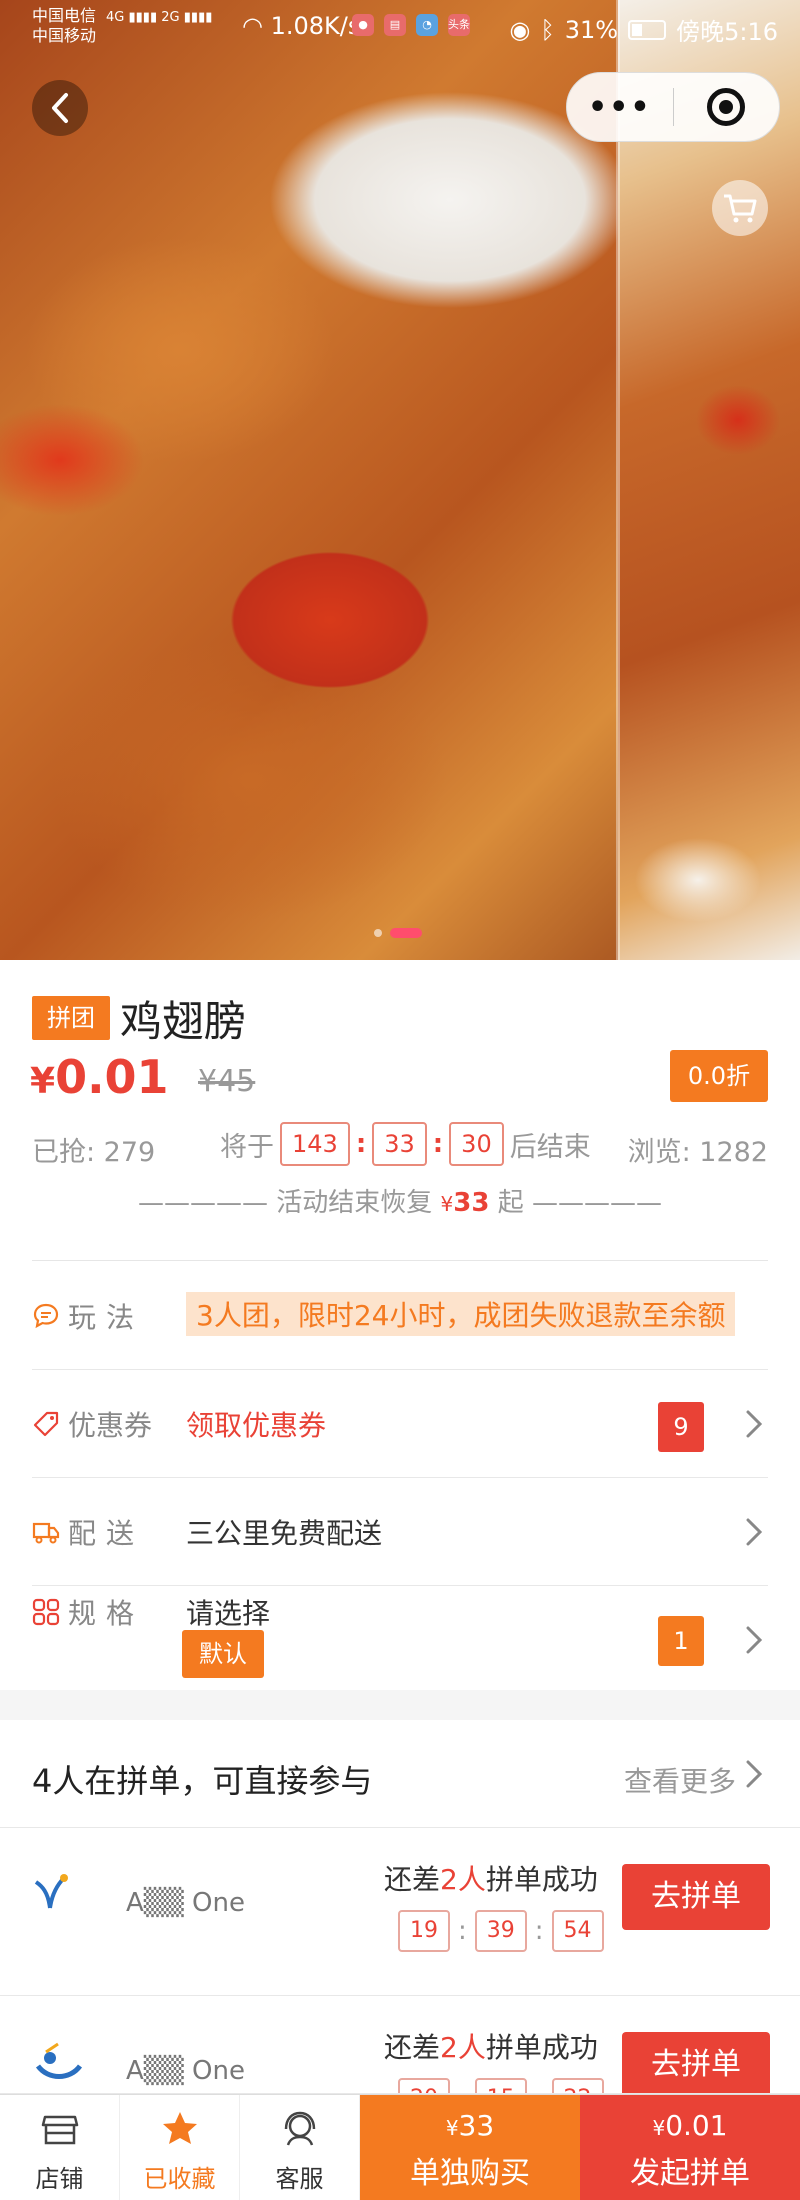 Image resolution: width=800 pixels, height=2200 pixels. I want to click on service-tab: 客服, so click(300, 2147).